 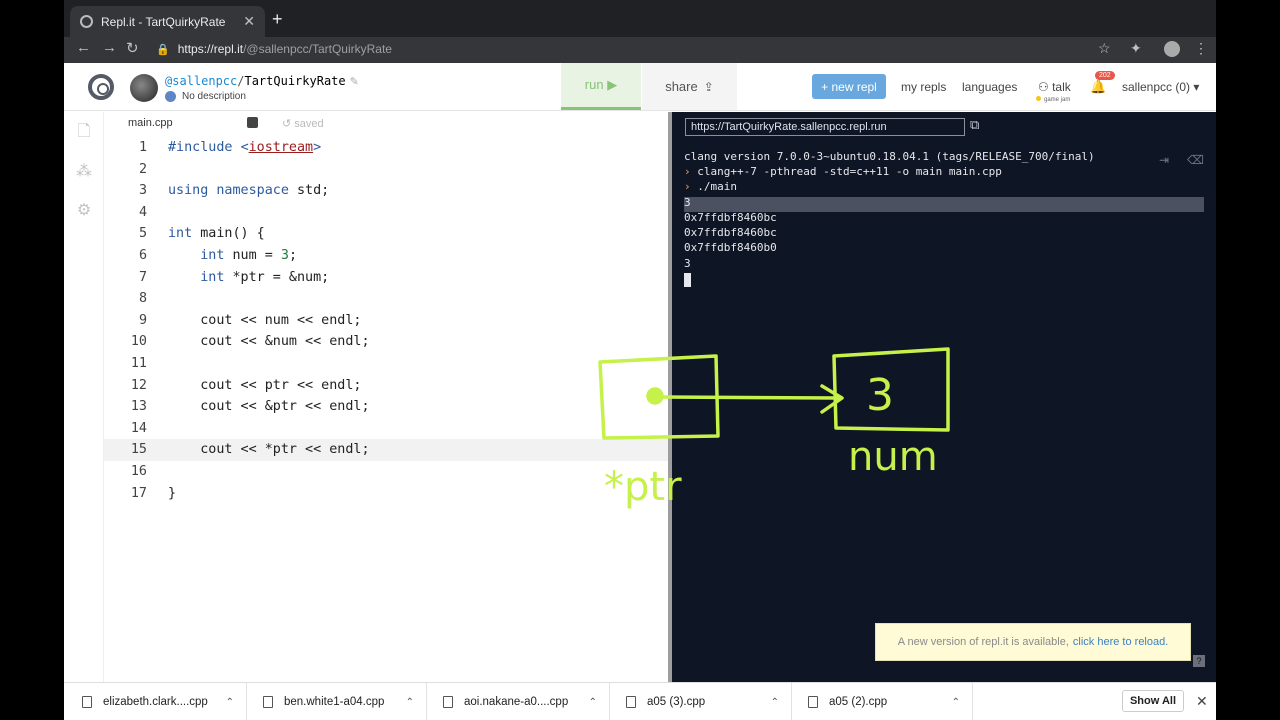 I want to click on repl-name: TartQuirkyRate, so click(x=294, y=81).